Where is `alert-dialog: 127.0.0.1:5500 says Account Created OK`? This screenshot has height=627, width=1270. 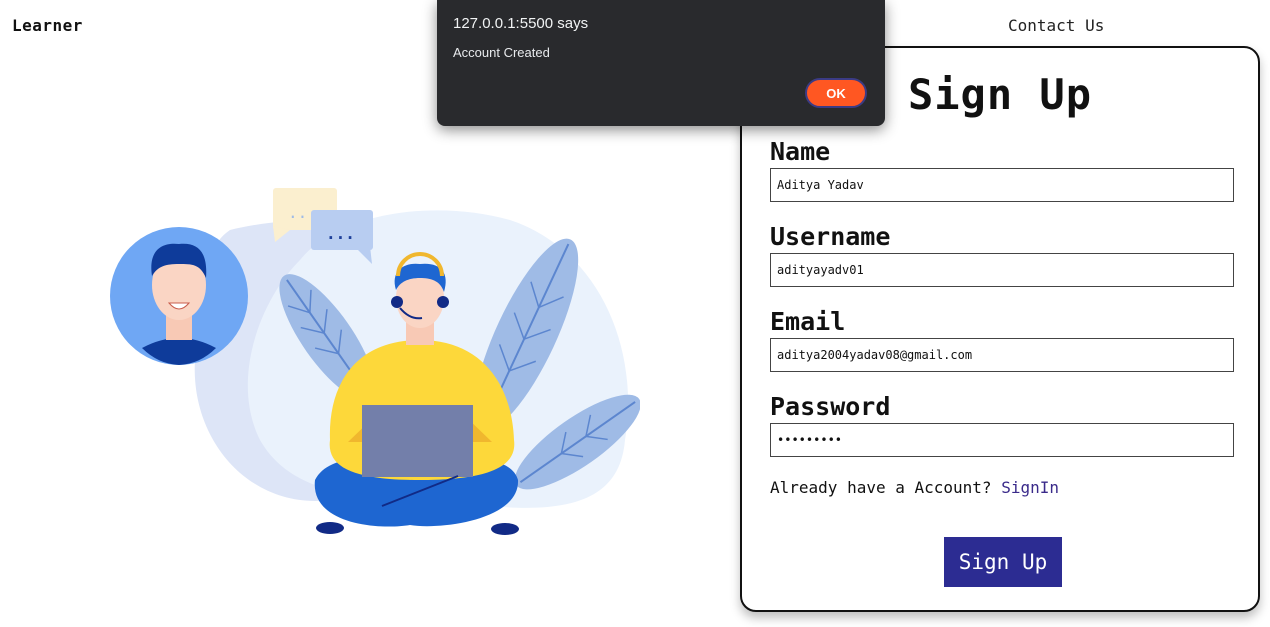
alert-dialog: 127.0.0.1:5500 says Account Created OK is located at coordinates (661, 63).